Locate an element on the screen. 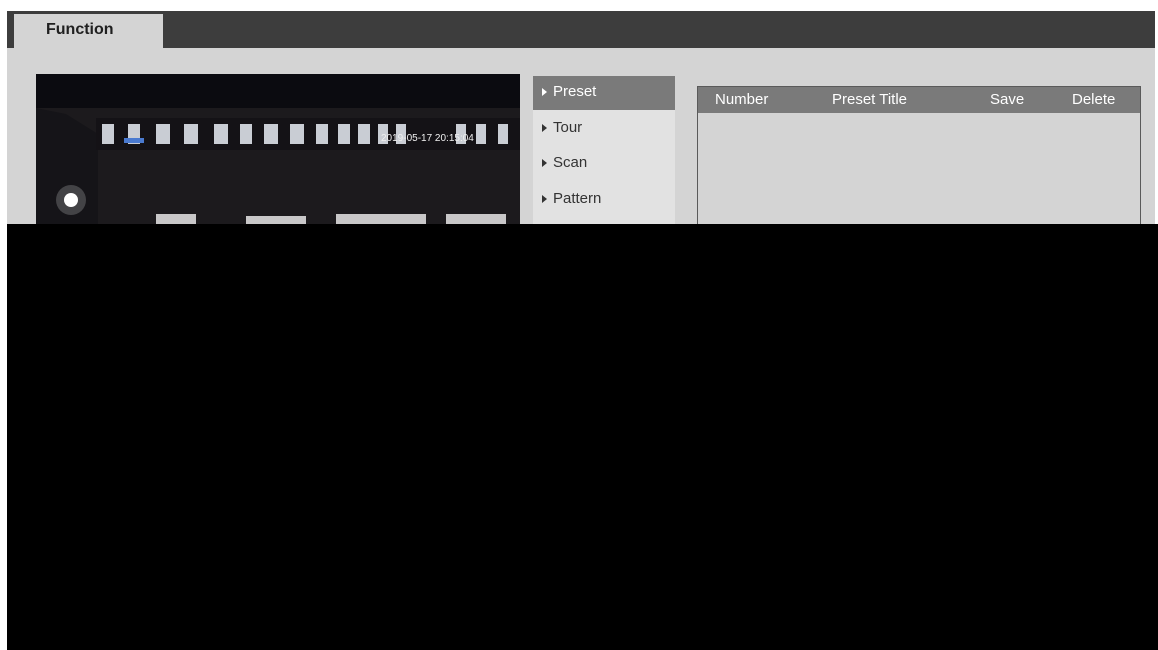  video-frame-image: 2019-05-17 20:15:04 is located at coordinates (278, 154).